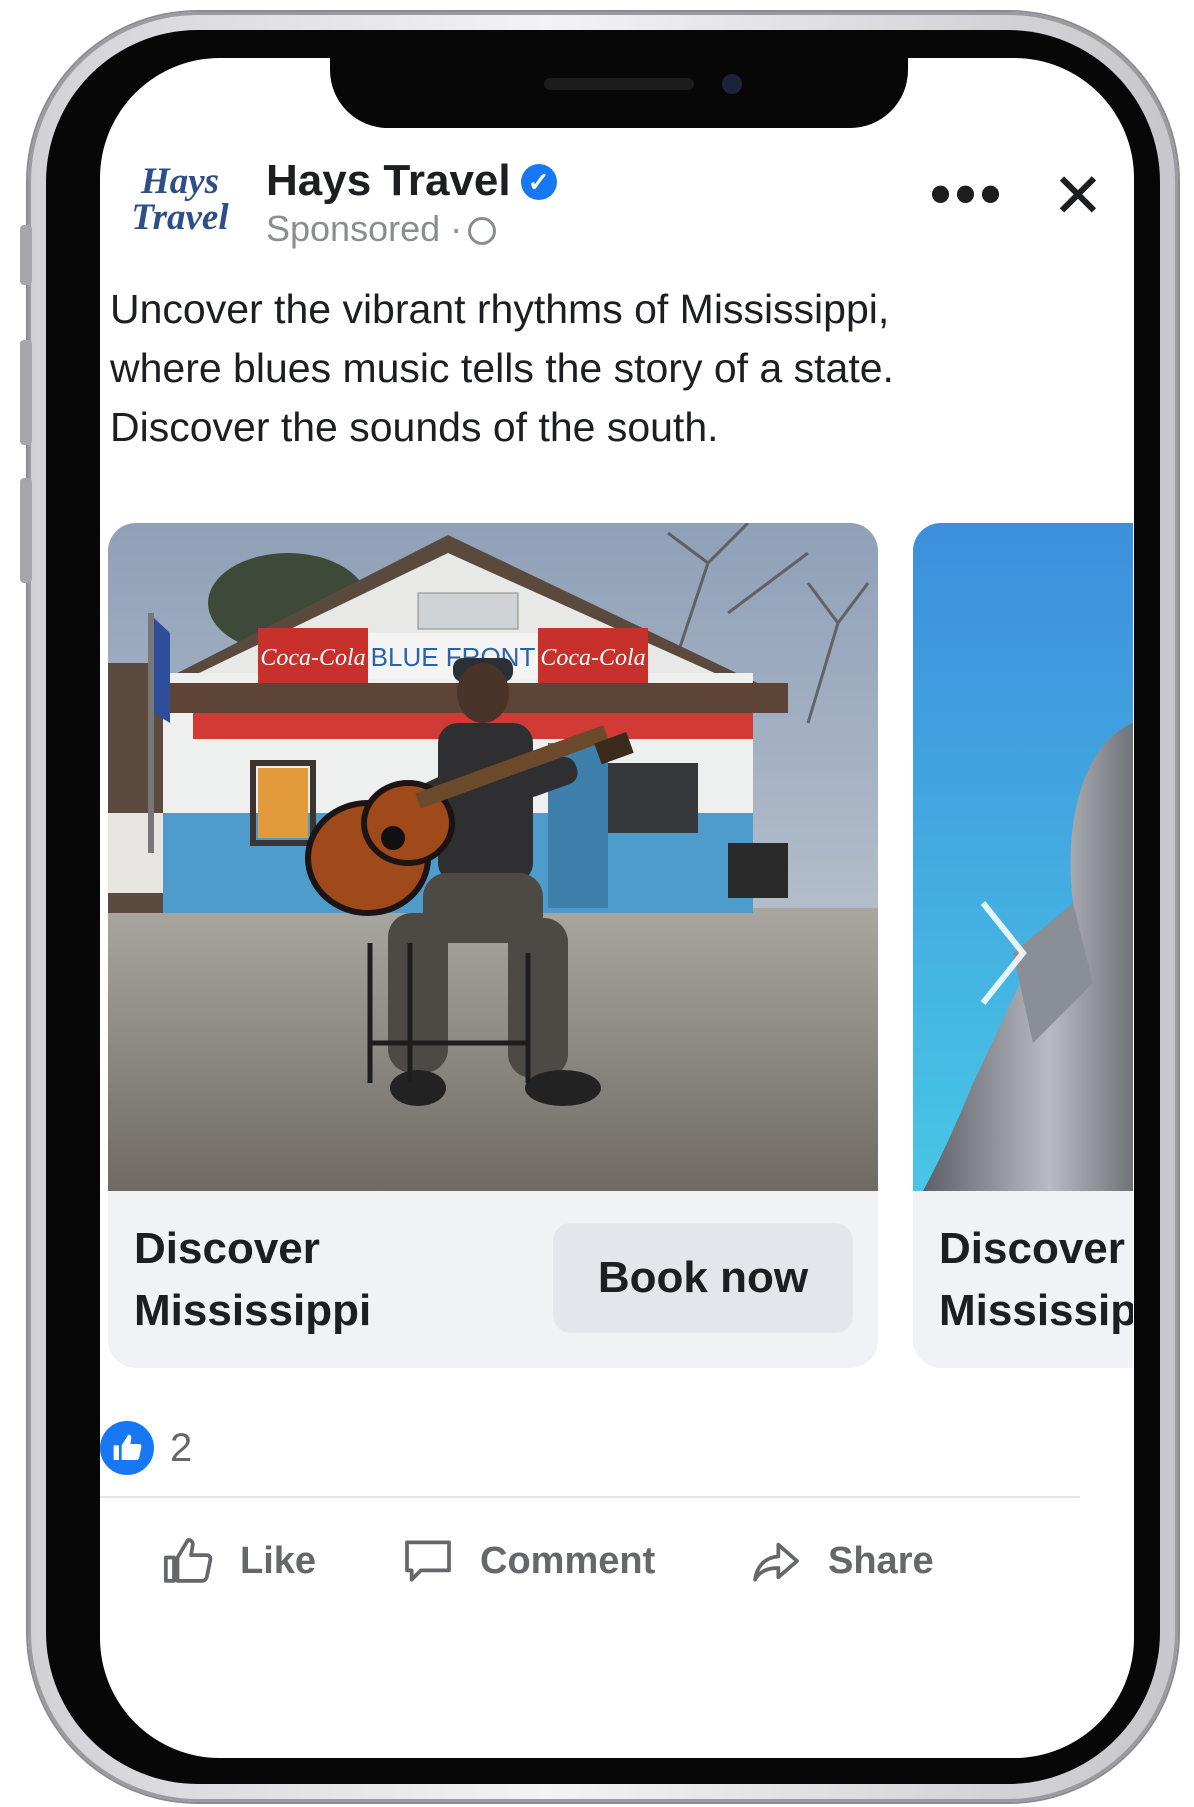 The width and height of the screenshot is (1194, 1807). Describe the element at coordinates (428, 1561) in the screenshot. I see `comment-icon` at that location.